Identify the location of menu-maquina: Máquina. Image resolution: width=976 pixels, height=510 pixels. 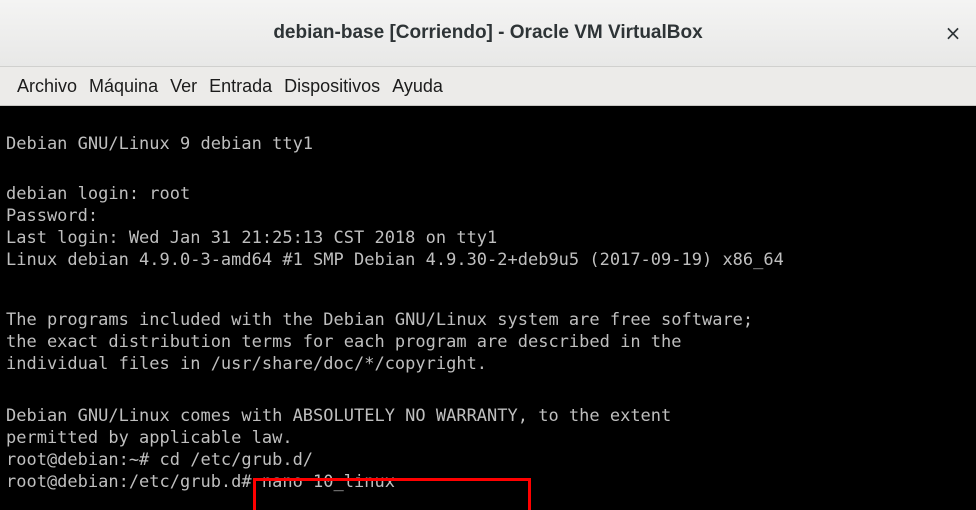
(123, 86).